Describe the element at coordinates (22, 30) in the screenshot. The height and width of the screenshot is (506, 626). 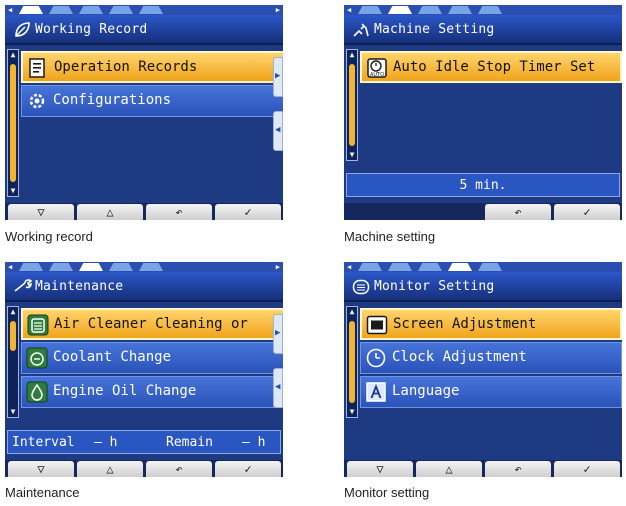
I see `leaf-icon` at that location.